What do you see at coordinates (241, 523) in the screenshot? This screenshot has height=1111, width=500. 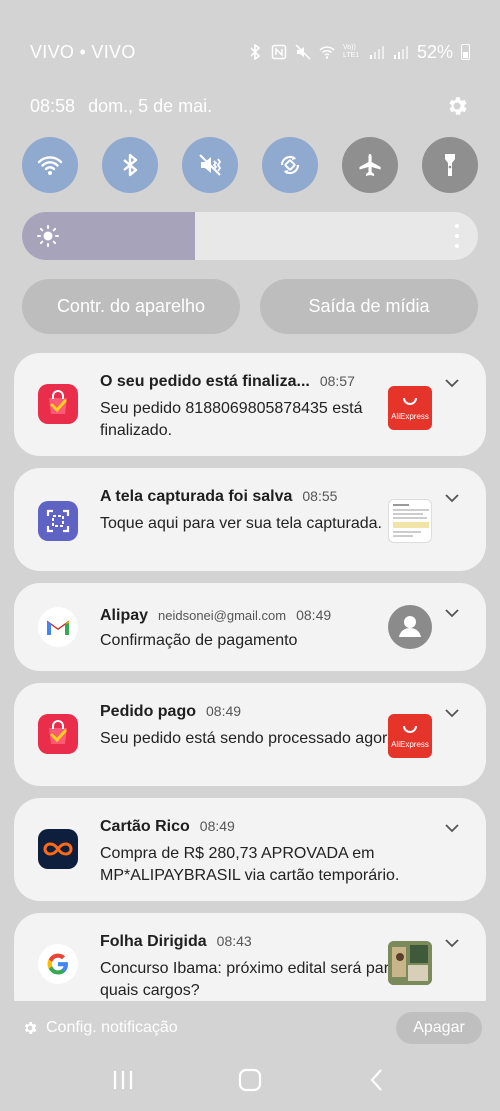 I see `notification-body: Toque aqui para ver sua tela capturada.` at bounding box center [241, 523].